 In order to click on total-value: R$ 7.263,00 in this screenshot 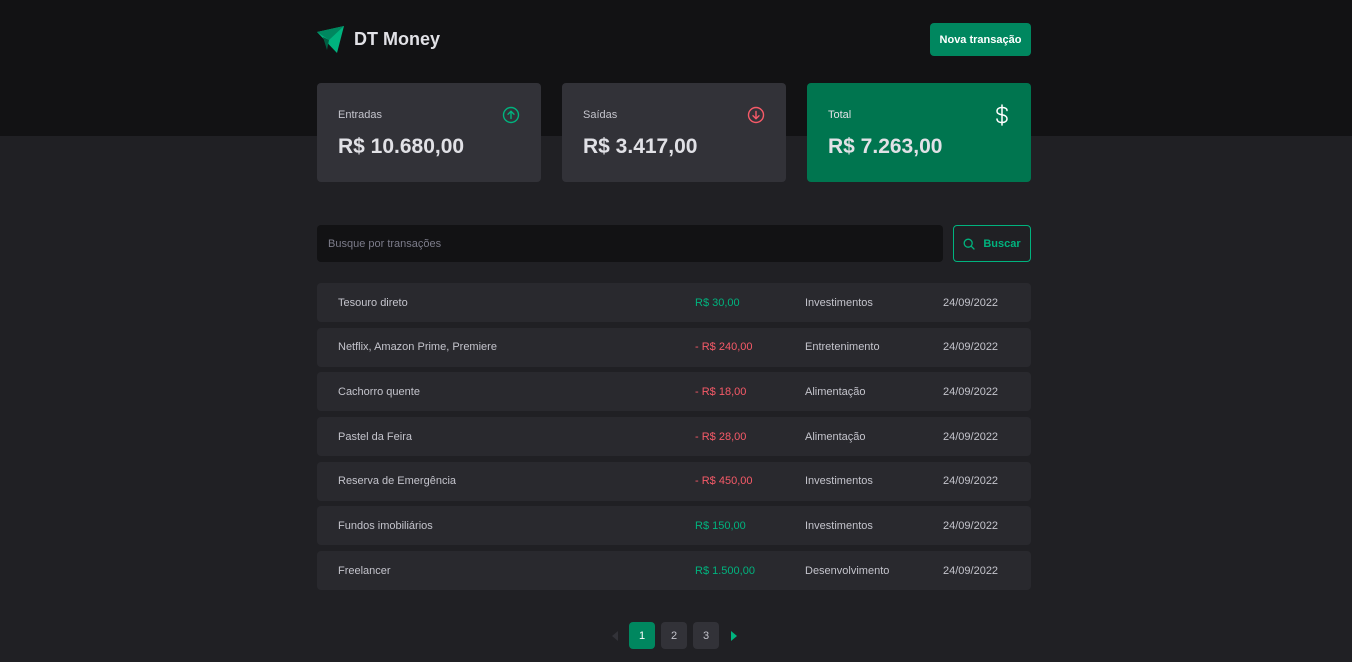, I will do `click(885, 146)`.